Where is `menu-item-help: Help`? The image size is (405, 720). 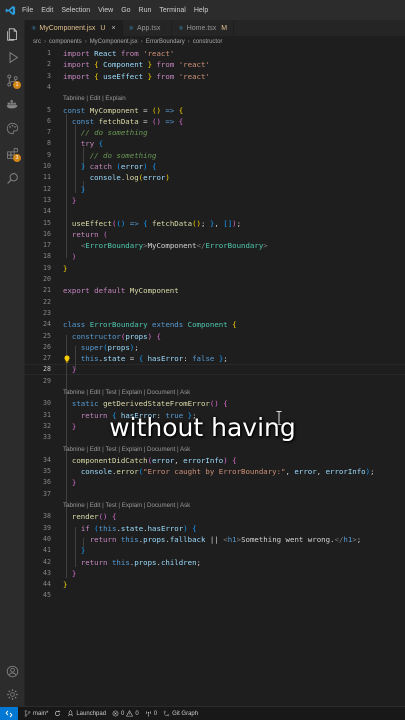 menu-item-help: Help is located at coordinates (201, 10).